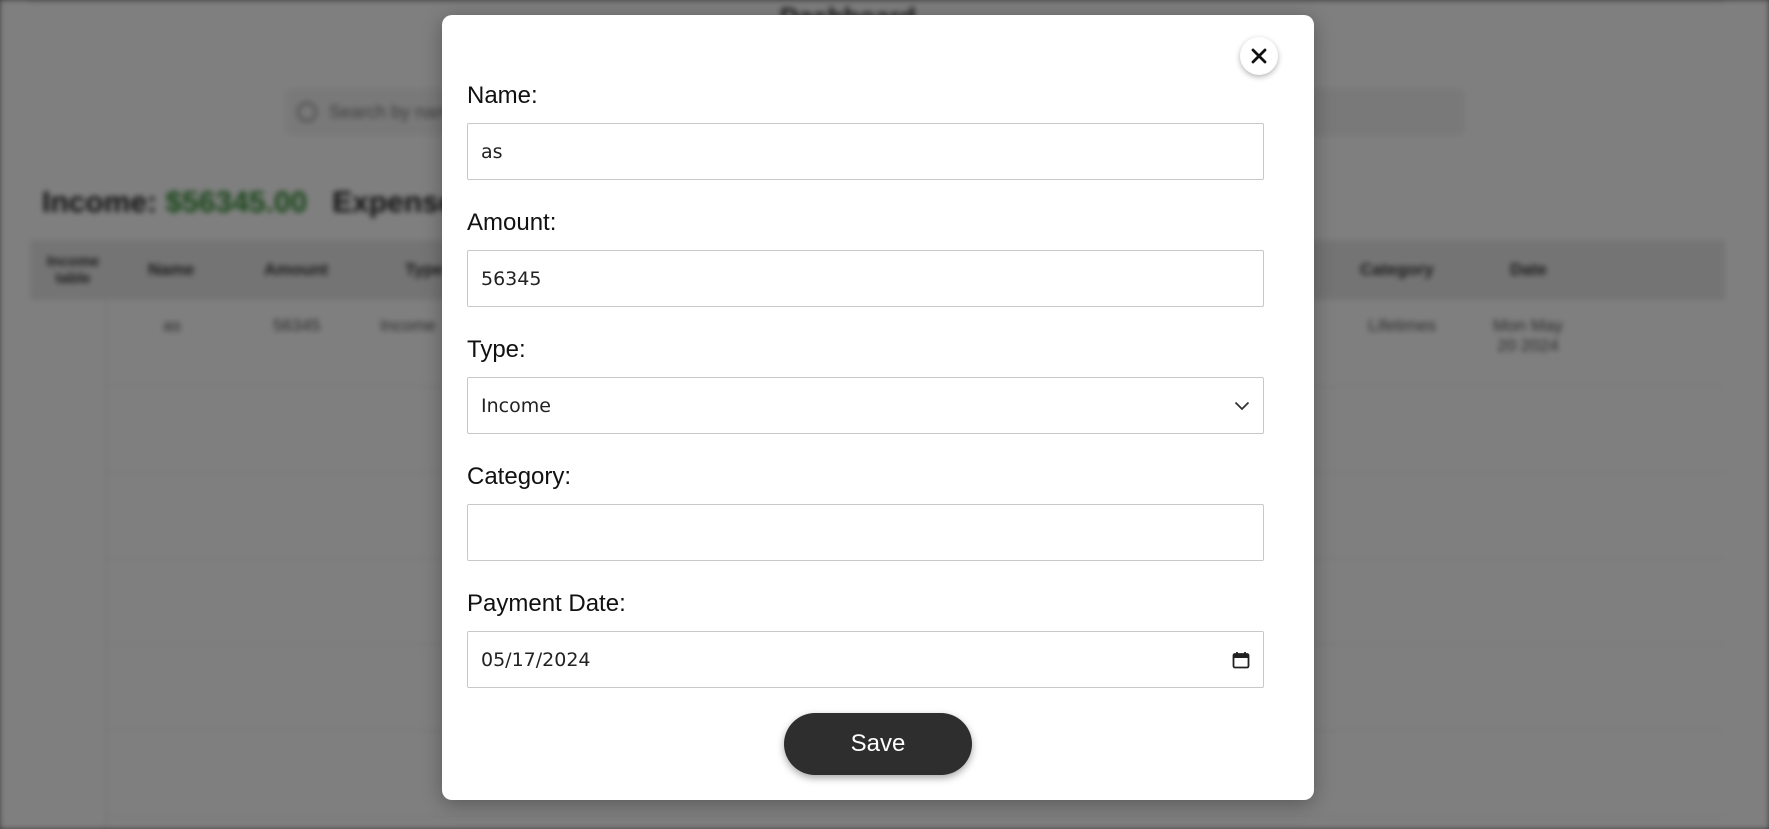  Describe the element at coordinates (502, 95) in the screenshot. I see `name-label: Name:` at that location.